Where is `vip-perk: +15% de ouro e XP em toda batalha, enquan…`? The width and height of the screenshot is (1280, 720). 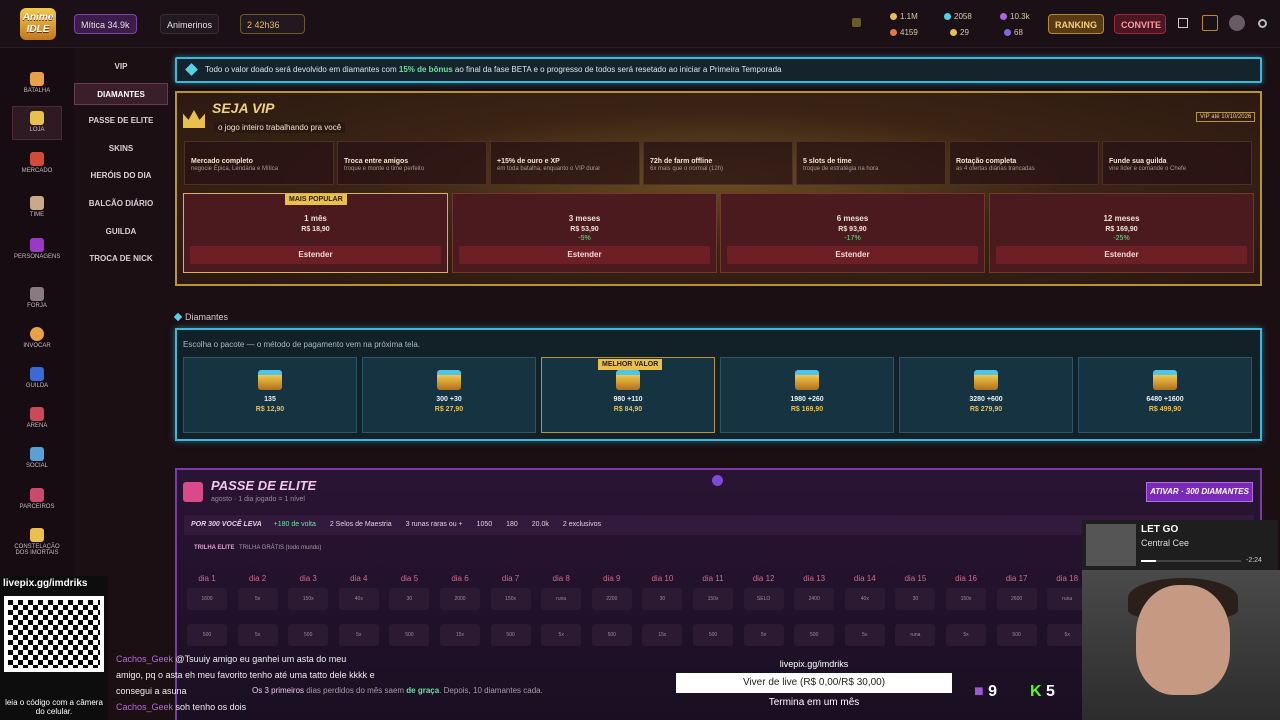 vip-perk: +15% de ouro e XP em toda batalha, enquan… is located at coordinates (565, 163).